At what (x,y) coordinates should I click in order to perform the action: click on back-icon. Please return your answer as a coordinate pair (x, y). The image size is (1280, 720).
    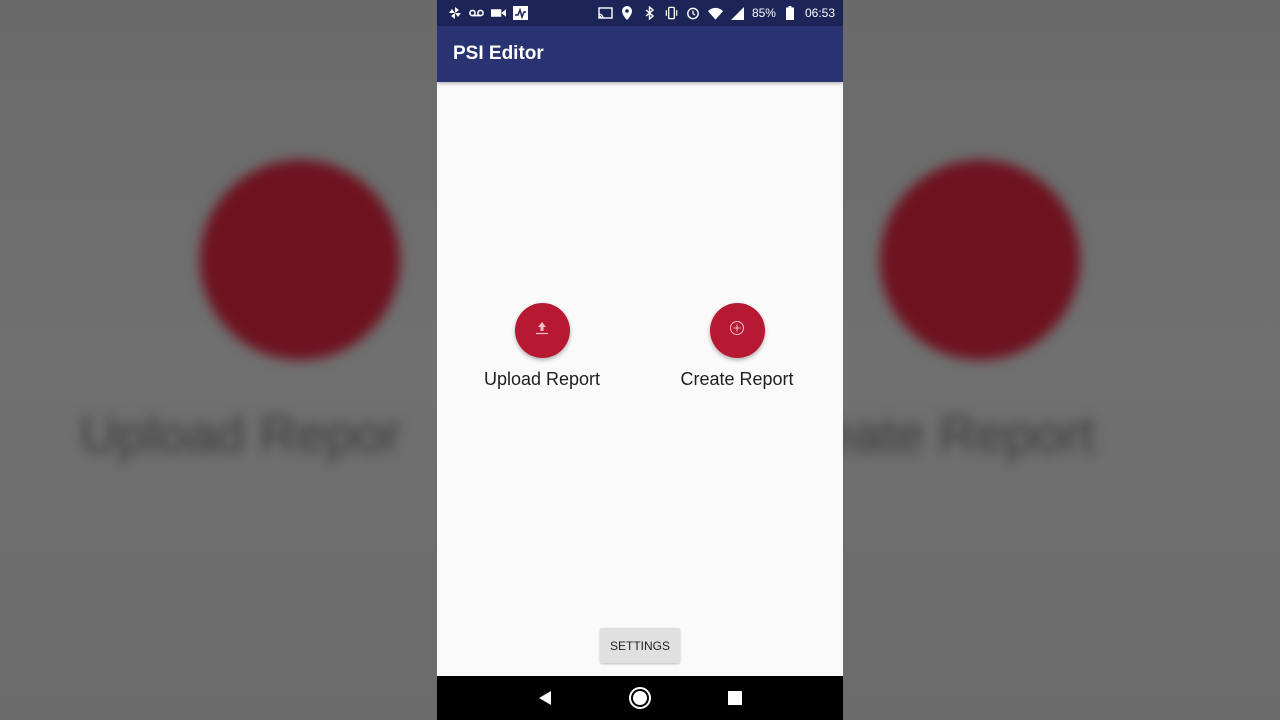
    Looking at the image, I should click on (545, 698).